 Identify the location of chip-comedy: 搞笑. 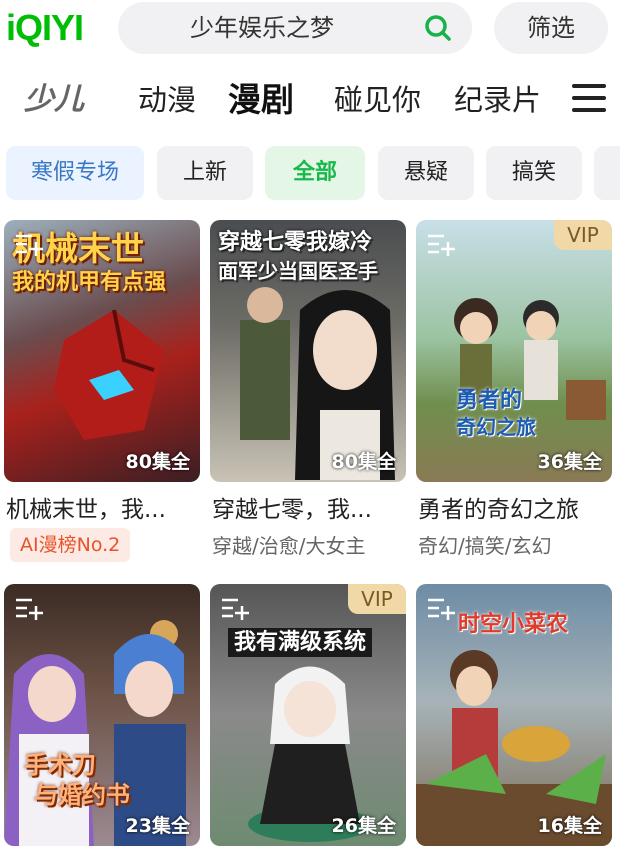
(534, 173).